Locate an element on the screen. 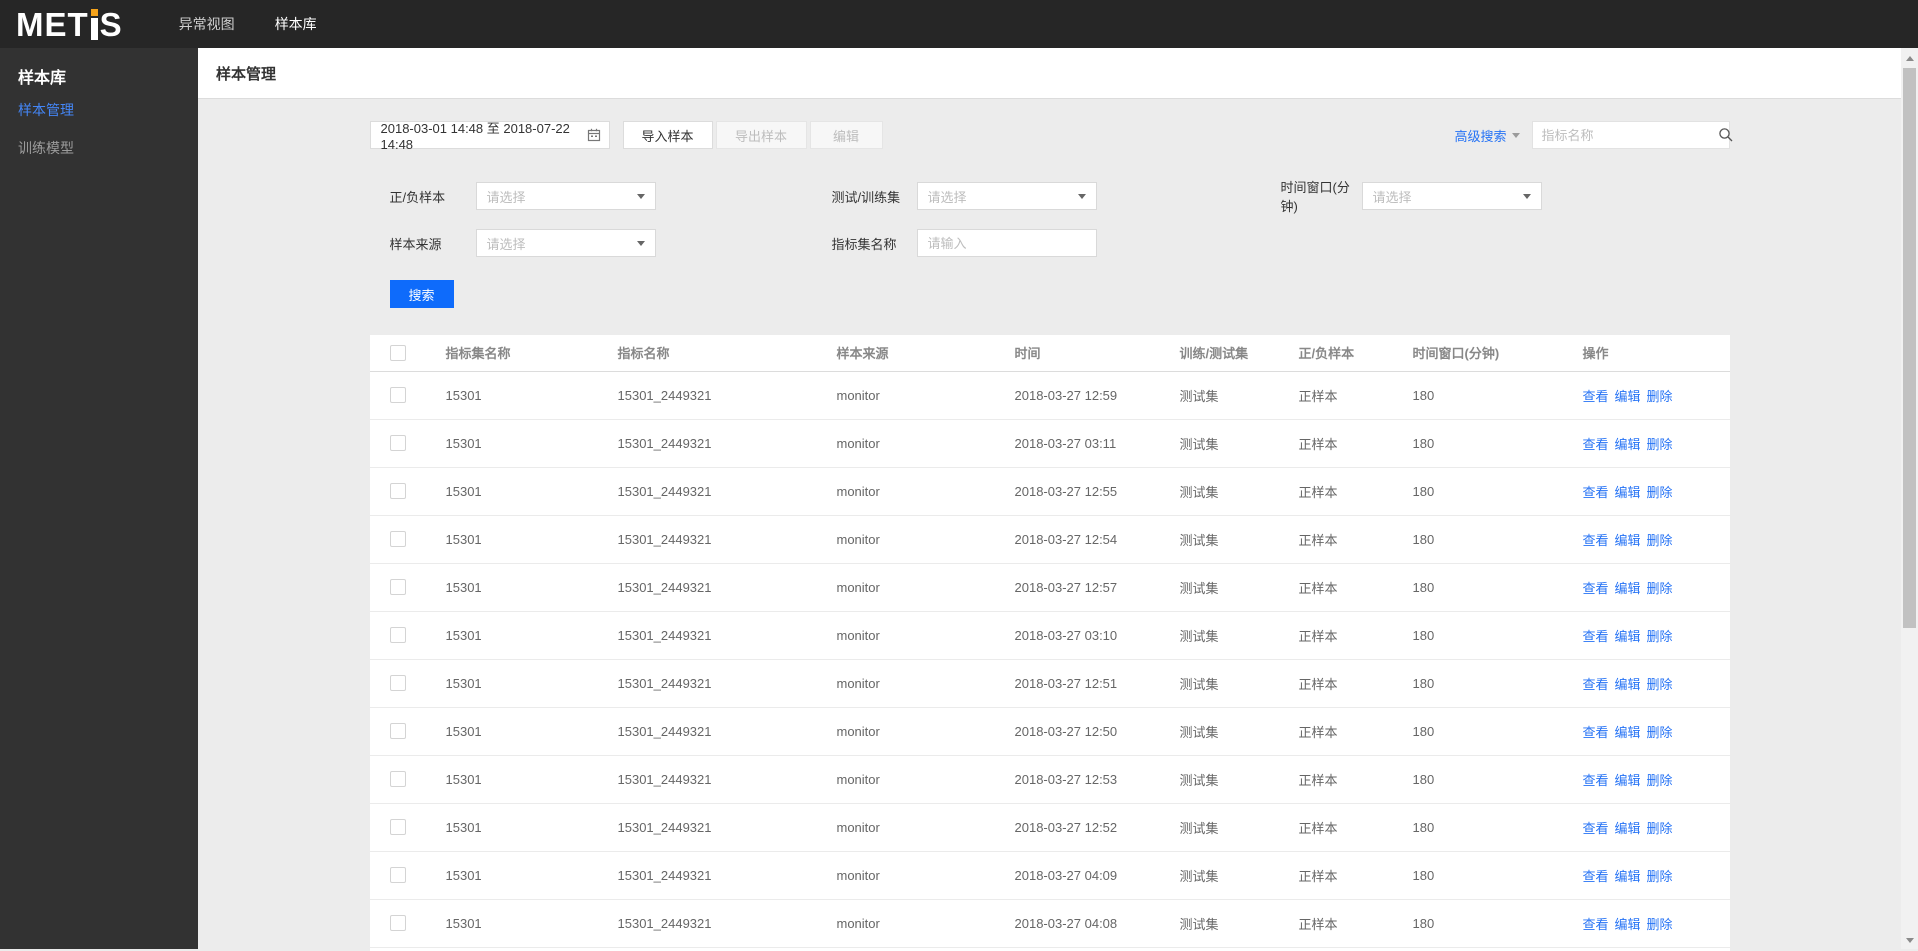 Image resolution: width=1918 pixels, height=951 pixels. import-sample-button: 导入样本 is located at coordinates (667, 135).